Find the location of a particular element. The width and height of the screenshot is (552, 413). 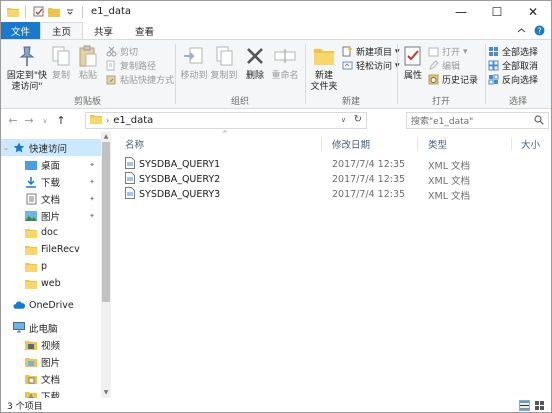

details-view-icon is located at coordinates (524, 405).